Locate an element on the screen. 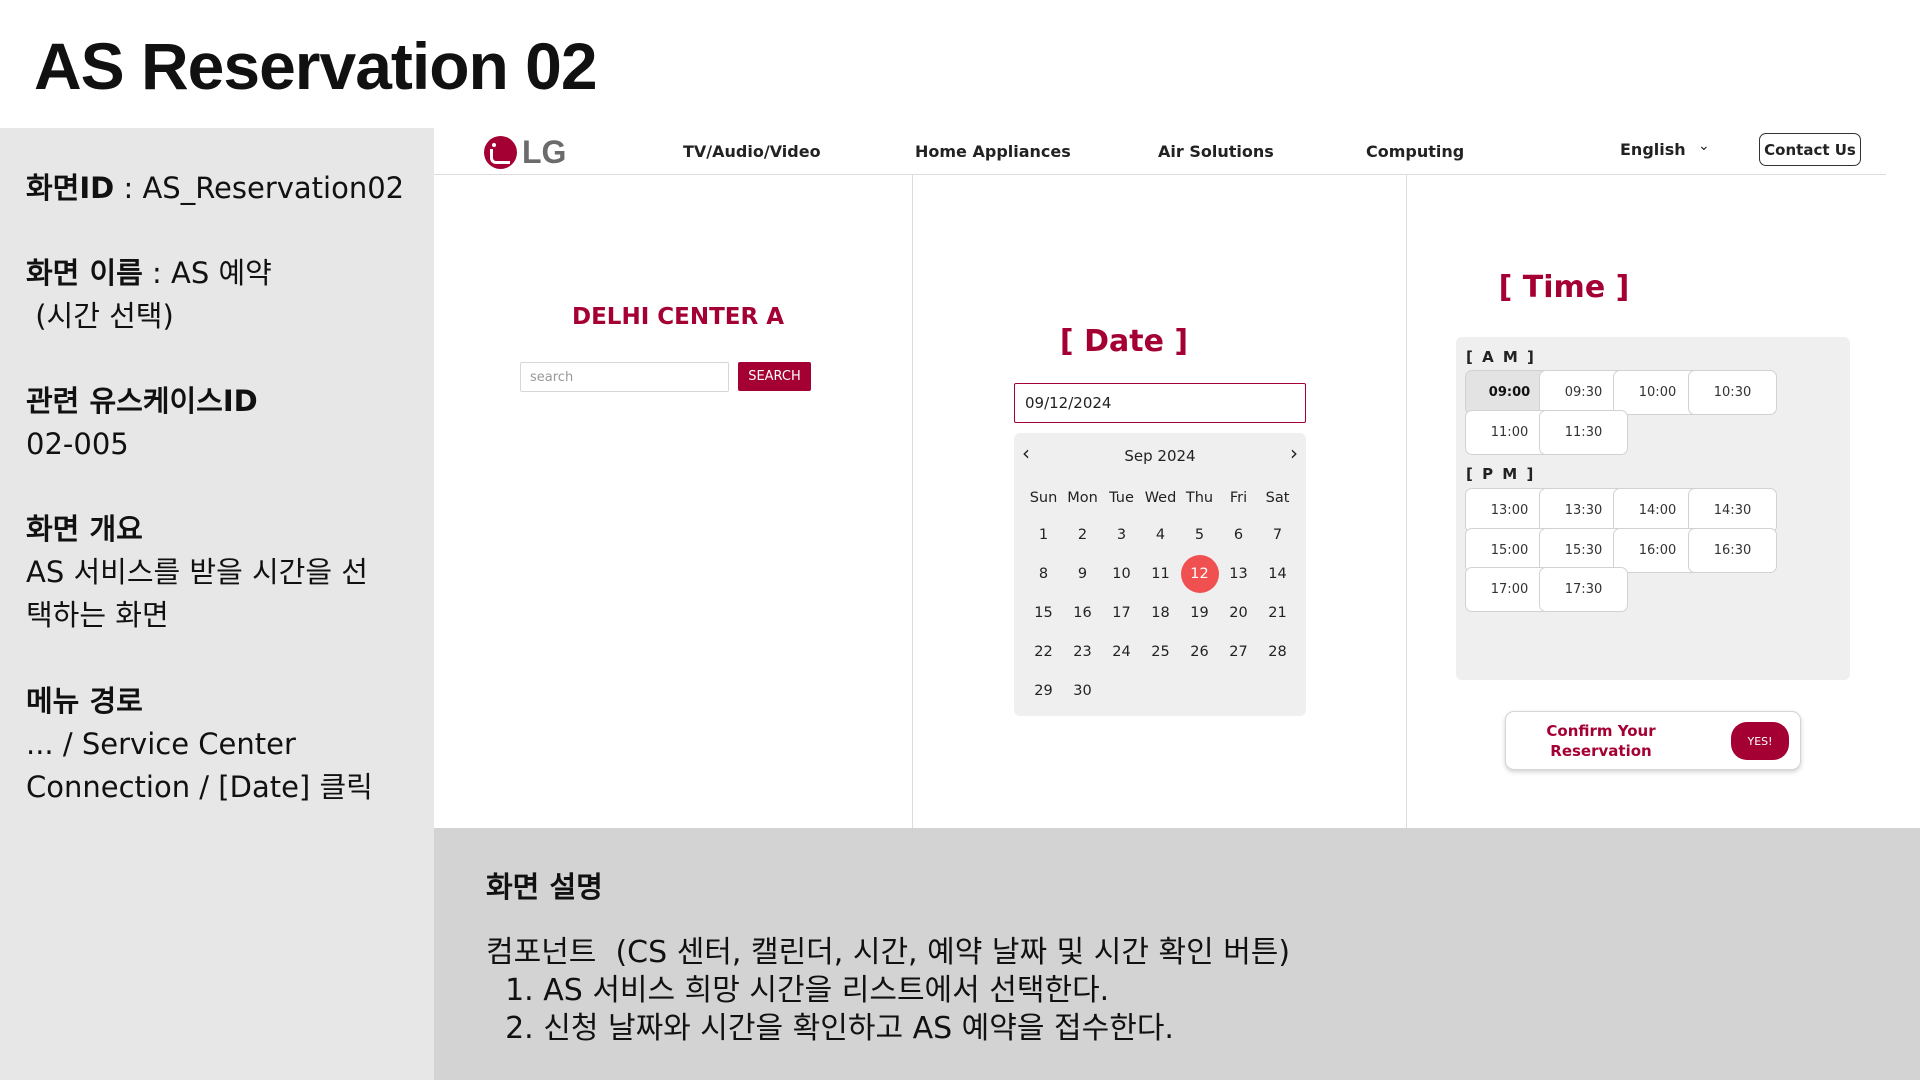 This screenshot has width=1920, height=1080. calendar-day: 25 is located at coordinates (1160, 651).